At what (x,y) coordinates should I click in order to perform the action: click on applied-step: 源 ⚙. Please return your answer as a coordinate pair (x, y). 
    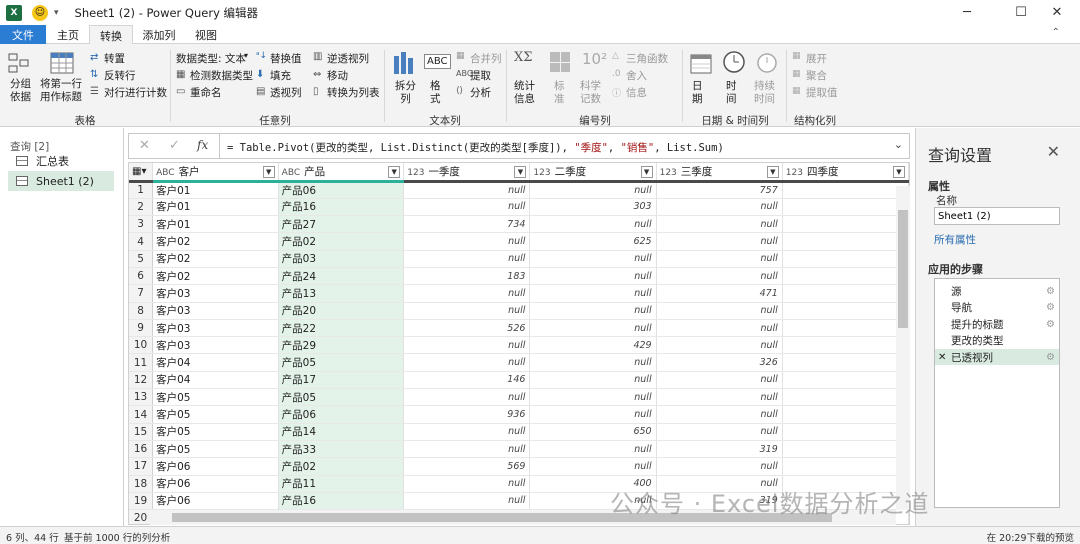
    Looking at the image, I should click on (997, 291).